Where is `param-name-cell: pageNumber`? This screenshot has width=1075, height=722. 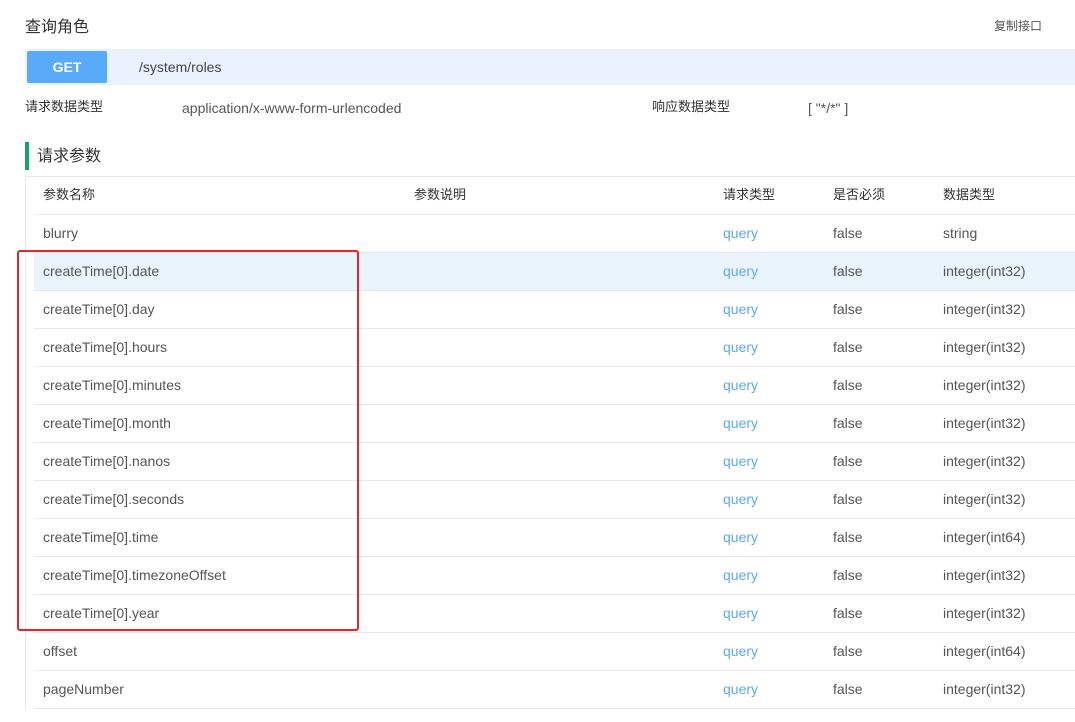
param-name-cell: pageNumber is located at coordinates (83, 689).